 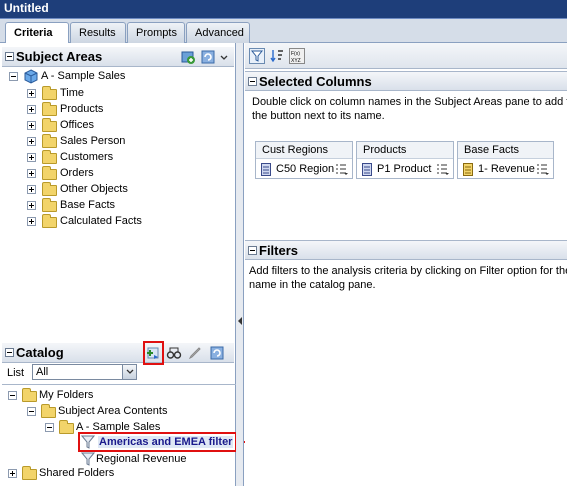 What do you see at coordinates (118, 353) in the screenshot?
I see `catalog-header: Catalog` at bounding box center [118, 353].